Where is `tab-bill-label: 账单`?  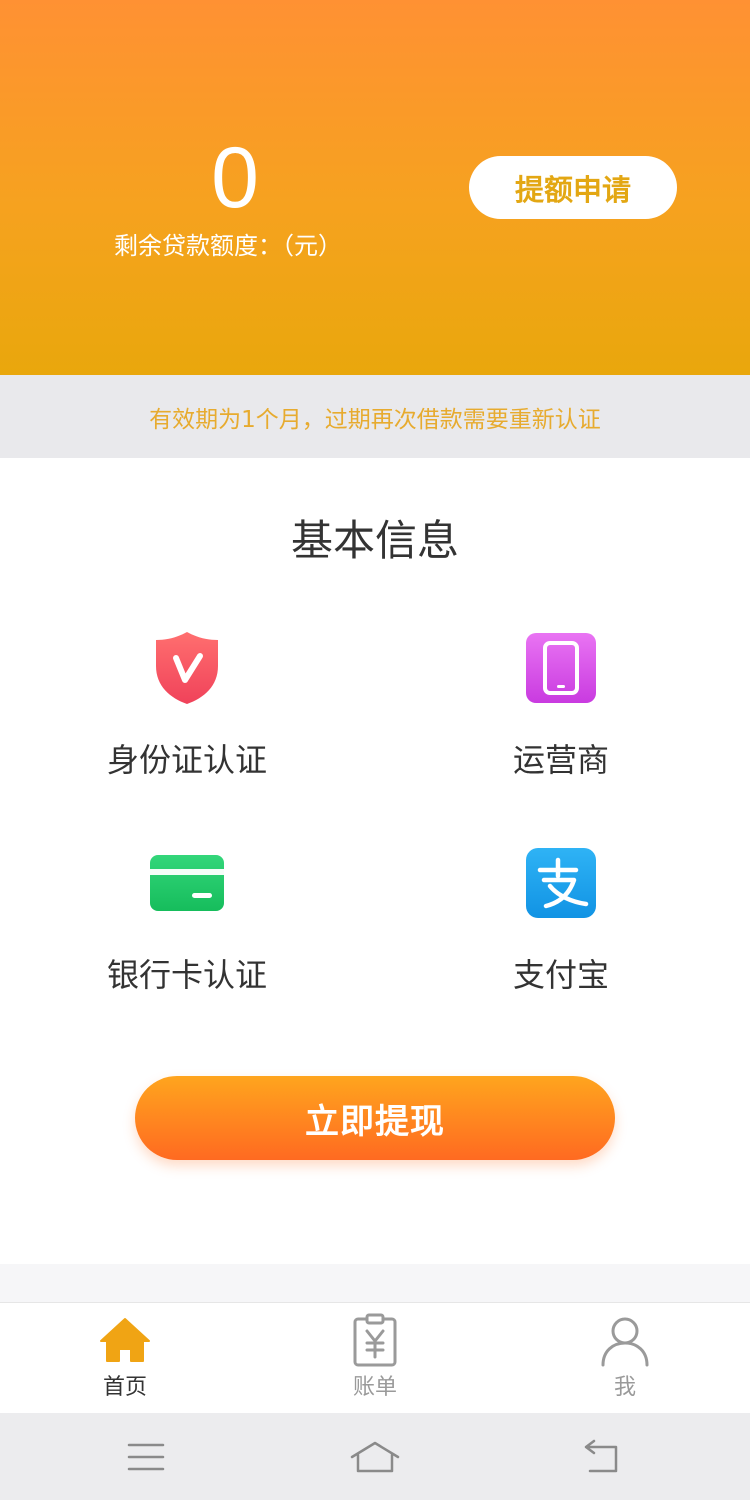
tab-bill-label: 账单 is located at coordinates (374, 1387).